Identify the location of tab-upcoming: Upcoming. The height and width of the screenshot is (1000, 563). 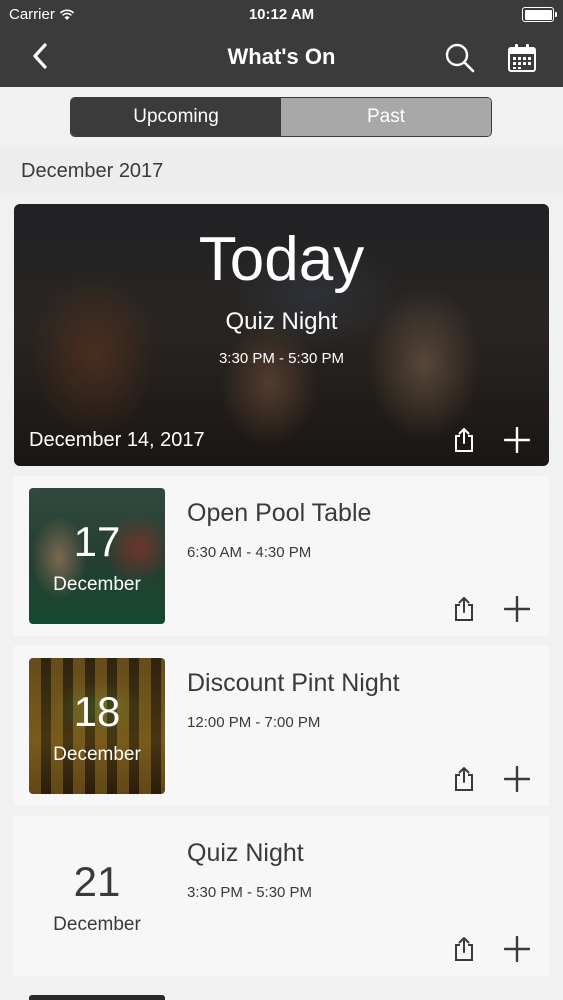
(176, 117).